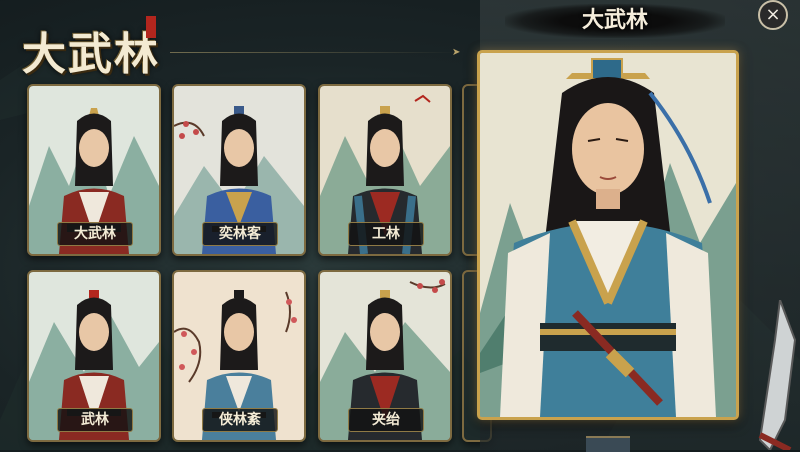  What do you see at coordinates (240, 234) in the screenshot?
I see `character-name-label: 奕林客` at bounding box center [240, 234].